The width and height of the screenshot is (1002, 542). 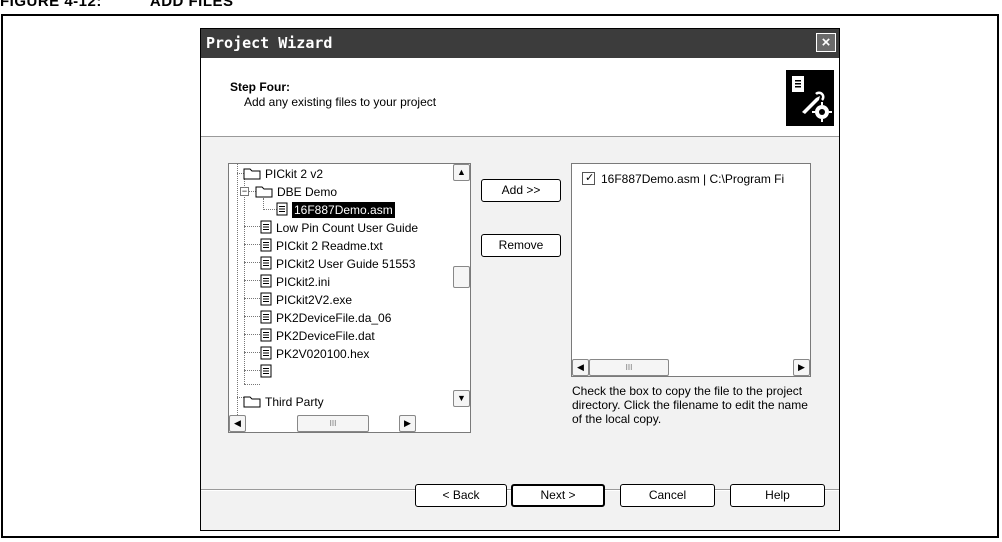 I want to click on next-button: Next >, so click(x=558, y=495).